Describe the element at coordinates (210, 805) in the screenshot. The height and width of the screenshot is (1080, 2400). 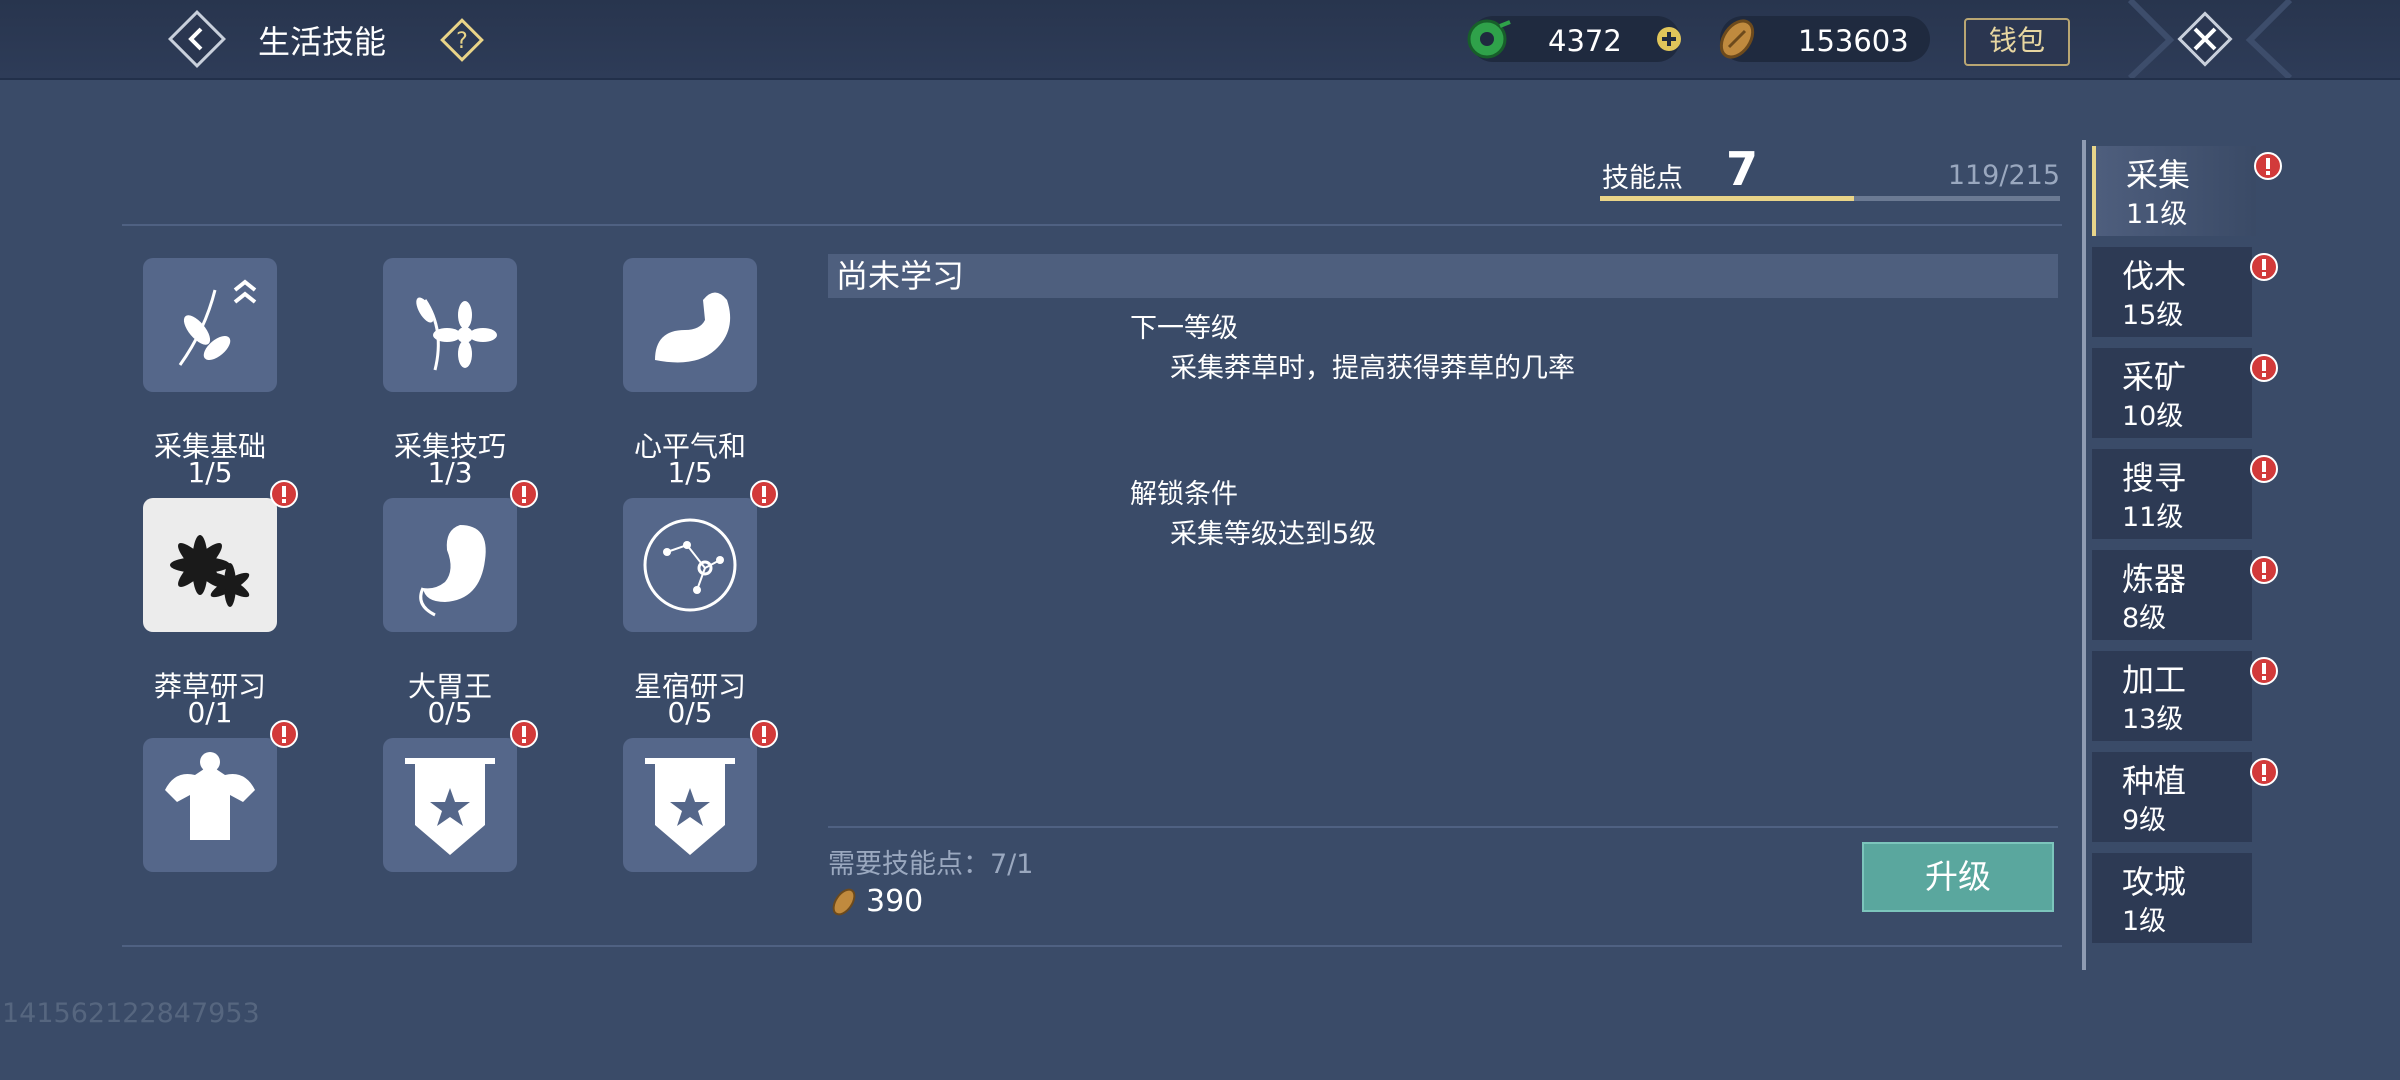
I see `torso-icon` at that location.